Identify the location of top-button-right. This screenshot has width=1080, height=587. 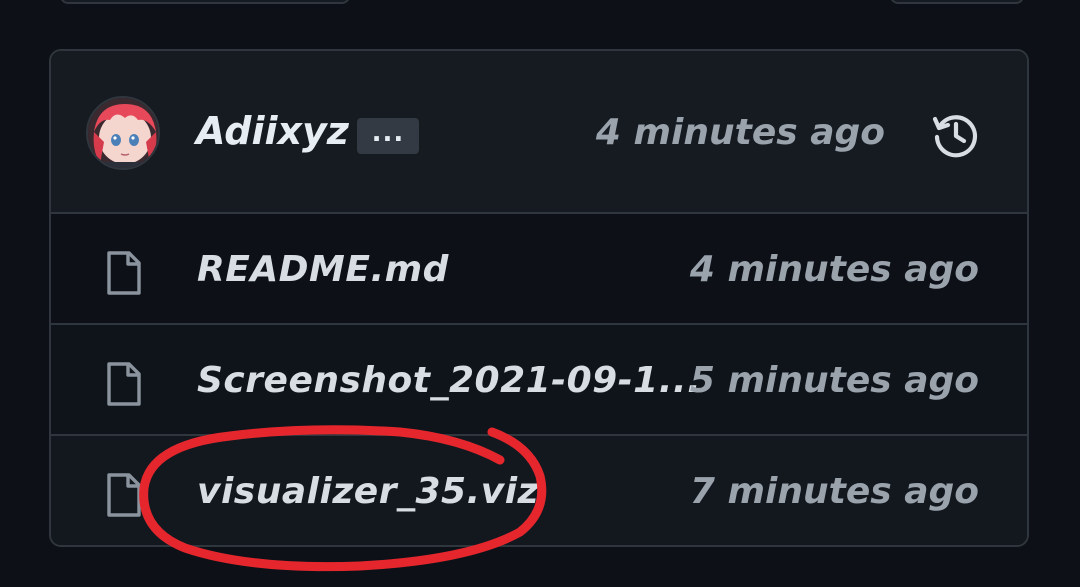
(957, 2).